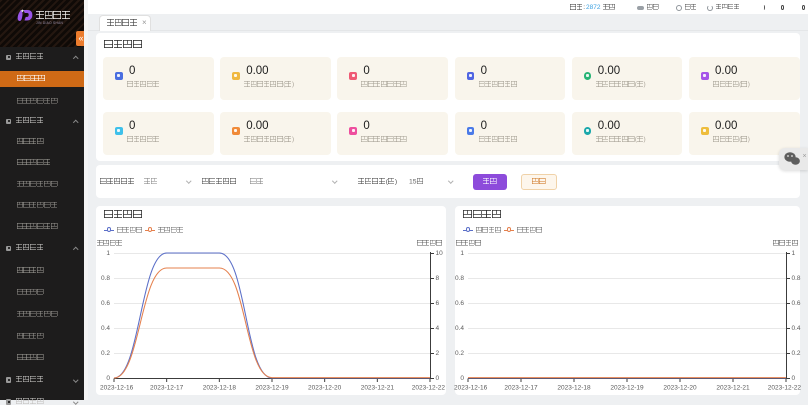  What do you see at coordinates (438, 353) in the screenshot?
I see `svg-text: 2` at bounding box center [438, 353].